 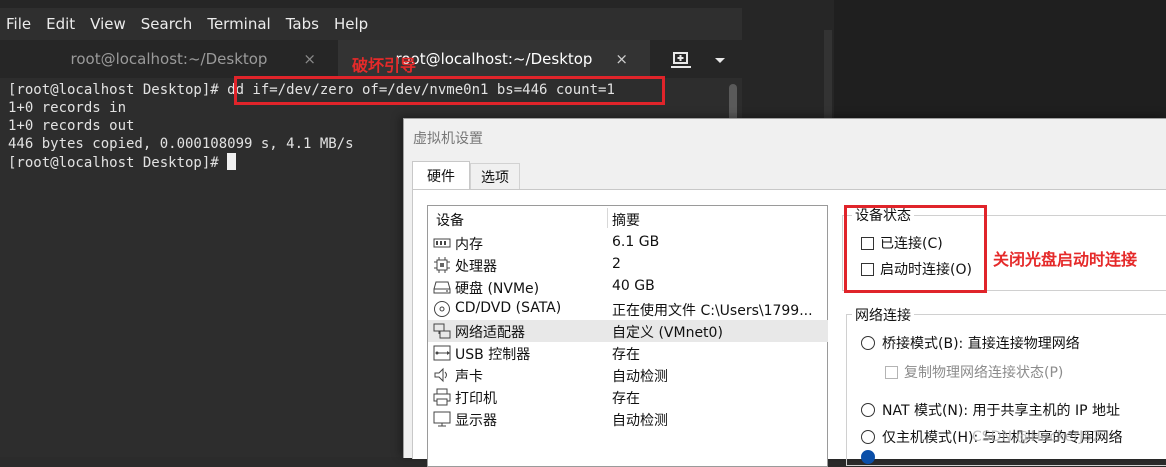 I want to click on hardware-name: 显示器, so click(x=476, y=421).